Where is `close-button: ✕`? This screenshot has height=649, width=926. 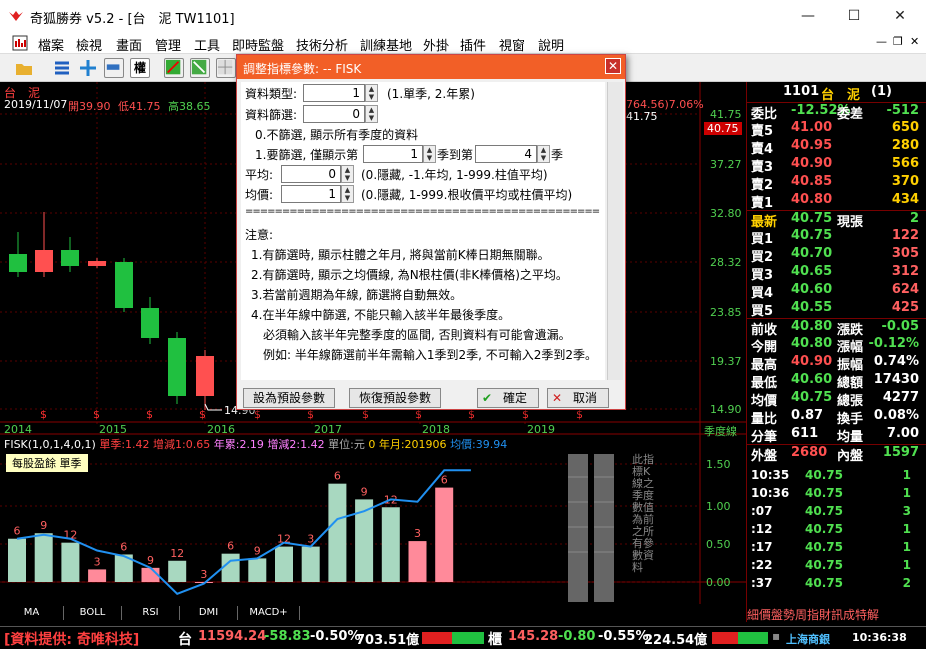 close-button: ✕ is located at coordinates (900, 16).